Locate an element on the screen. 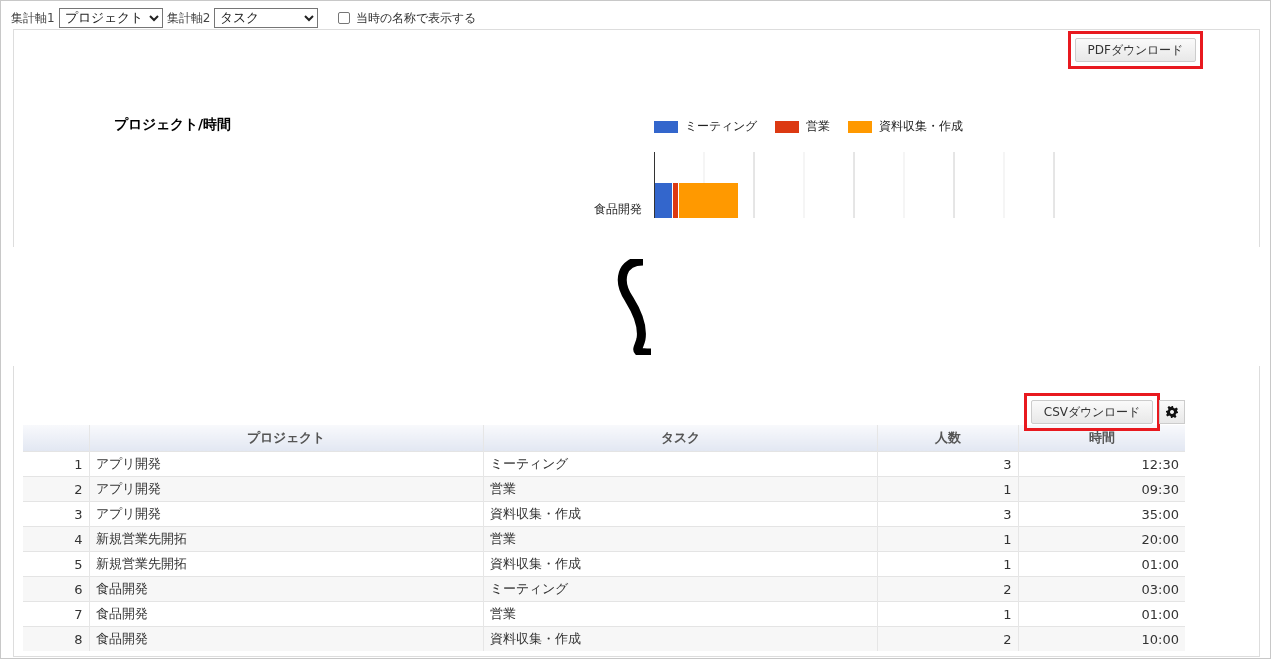 This screenshot has height=659, width=1271. row-number: 6 is located at coordinates (56, 589).